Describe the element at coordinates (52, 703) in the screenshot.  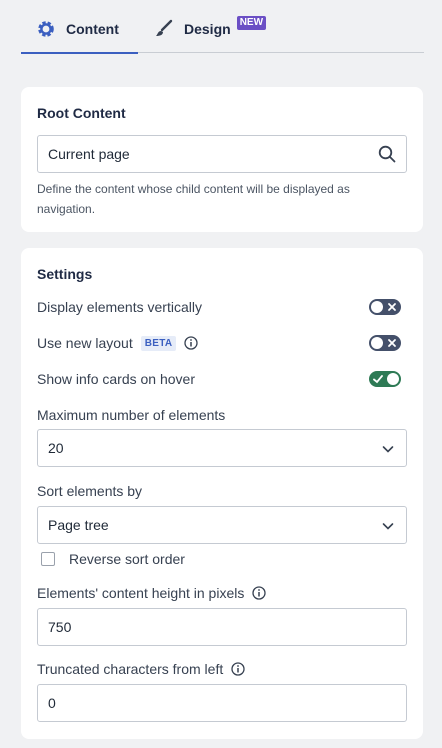
I see `truncated-value: 0` at that location.